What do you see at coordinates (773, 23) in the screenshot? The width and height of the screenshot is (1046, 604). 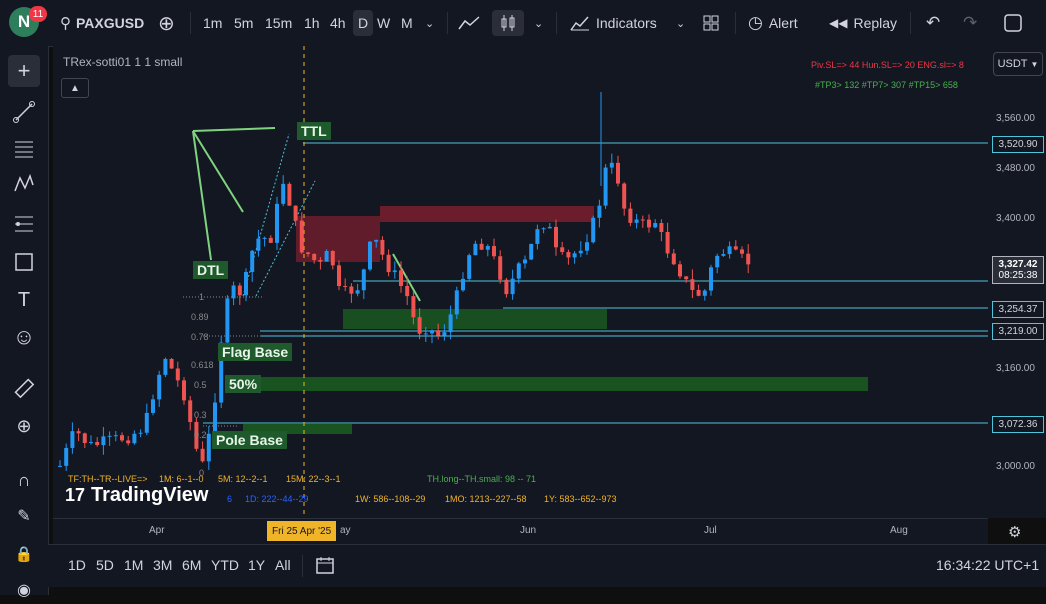 I see `alert-button: ◷ Alert` at bounding box center [773, 23].